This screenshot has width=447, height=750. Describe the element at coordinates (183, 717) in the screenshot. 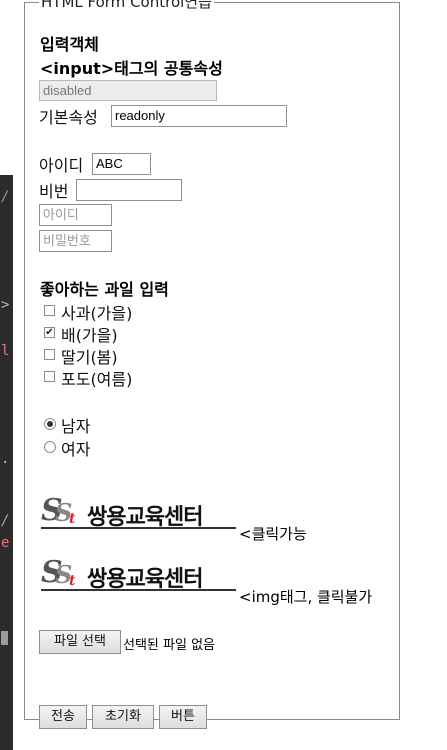

I see `generic-button: 버튼` at that location.